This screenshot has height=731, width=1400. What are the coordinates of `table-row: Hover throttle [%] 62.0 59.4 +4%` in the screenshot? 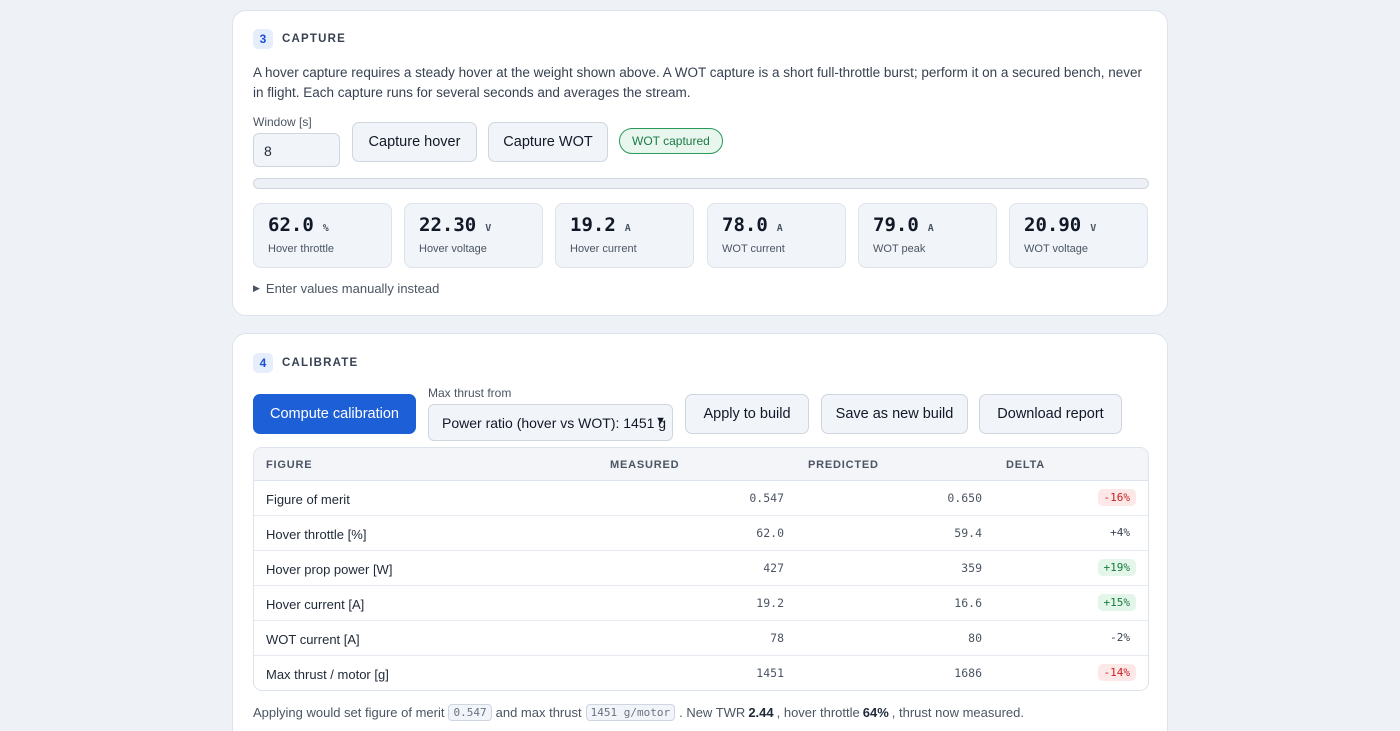 It's located at (701, 533).